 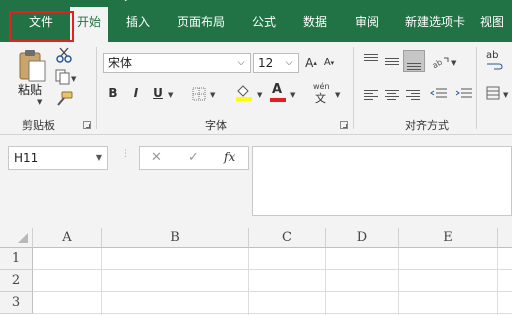 I want to click on increase-indent-button, so click(x=464, y=93).